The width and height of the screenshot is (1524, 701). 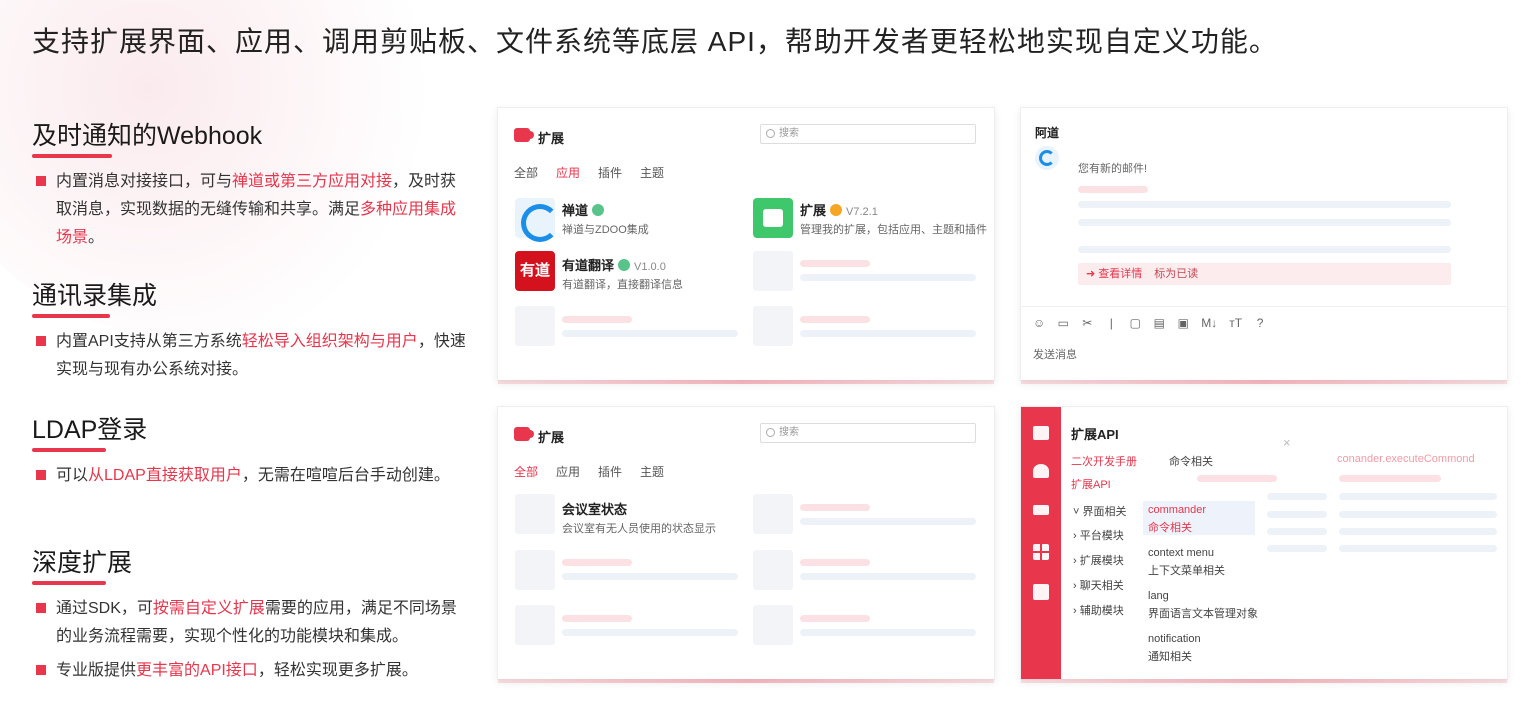 I want to click on image-icon: ▣, so click(x=1183, y=323).